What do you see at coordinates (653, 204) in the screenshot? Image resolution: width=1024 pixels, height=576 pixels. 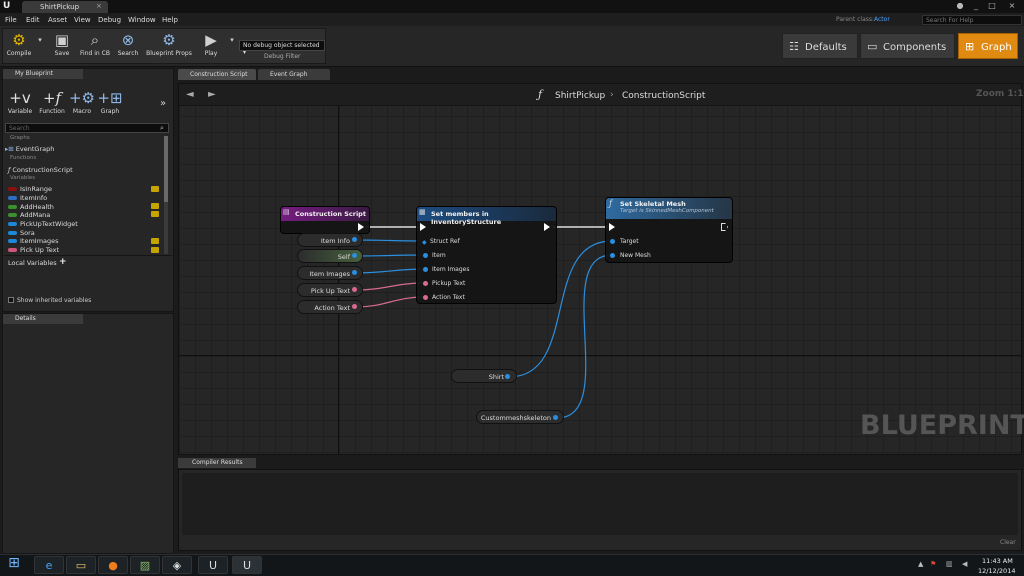 I see `node-title-label: Set Skeletal Mesh` at bounding box center [653, 204].